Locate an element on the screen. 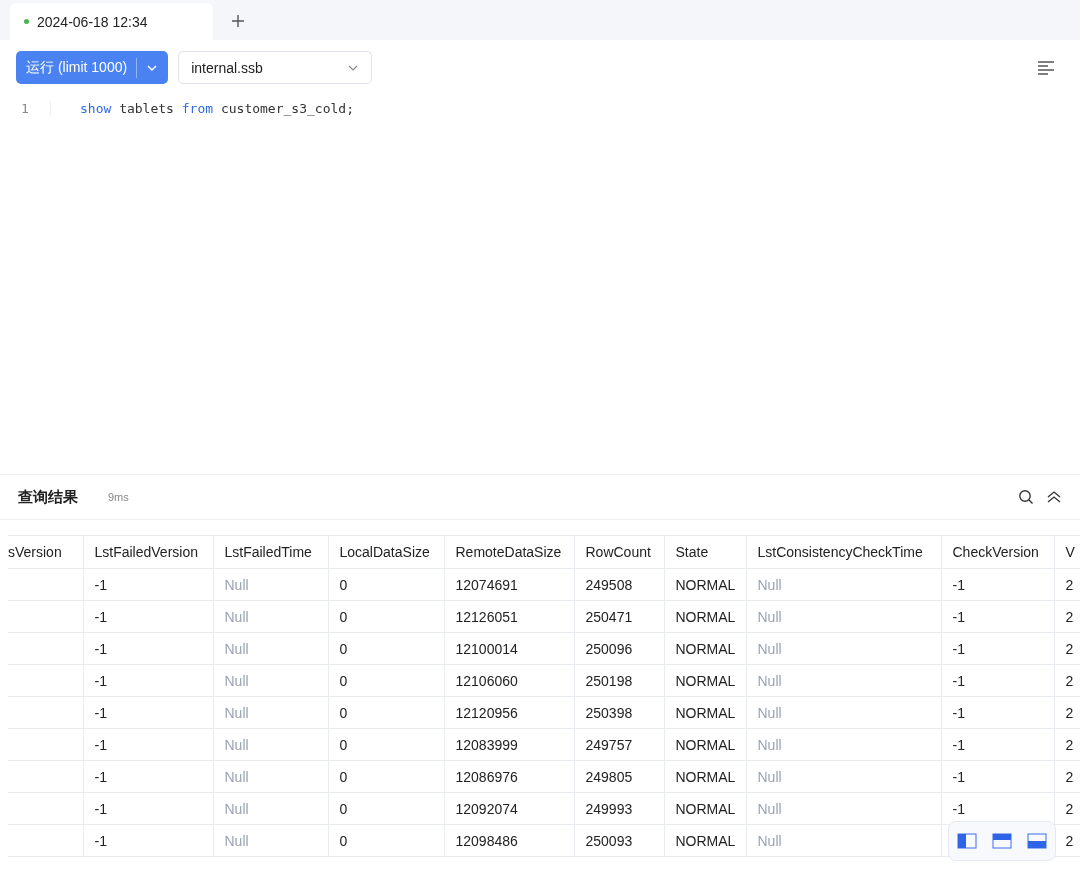 The height and width of the screenshot is (869, 1080). add-tab-icon is located at coordinates (238, 21).